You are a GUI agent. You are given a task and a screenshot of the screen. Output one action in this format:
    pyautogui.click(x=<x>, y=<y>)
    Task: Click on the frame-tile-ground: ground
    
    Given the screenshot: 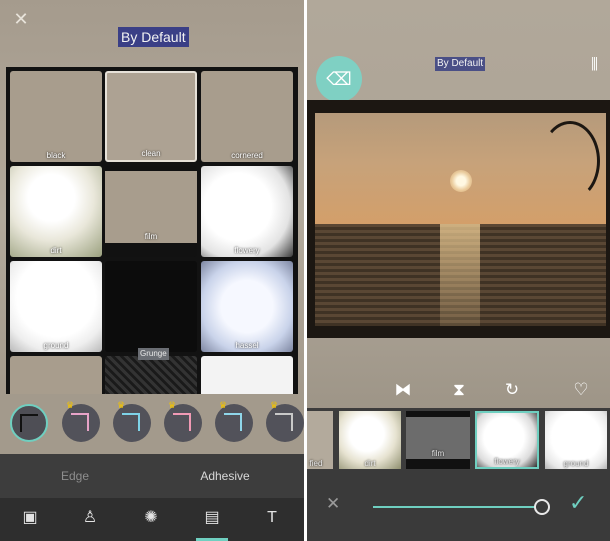 What is the action you would take?
    pyautogui.click(x=56, y=306)
    